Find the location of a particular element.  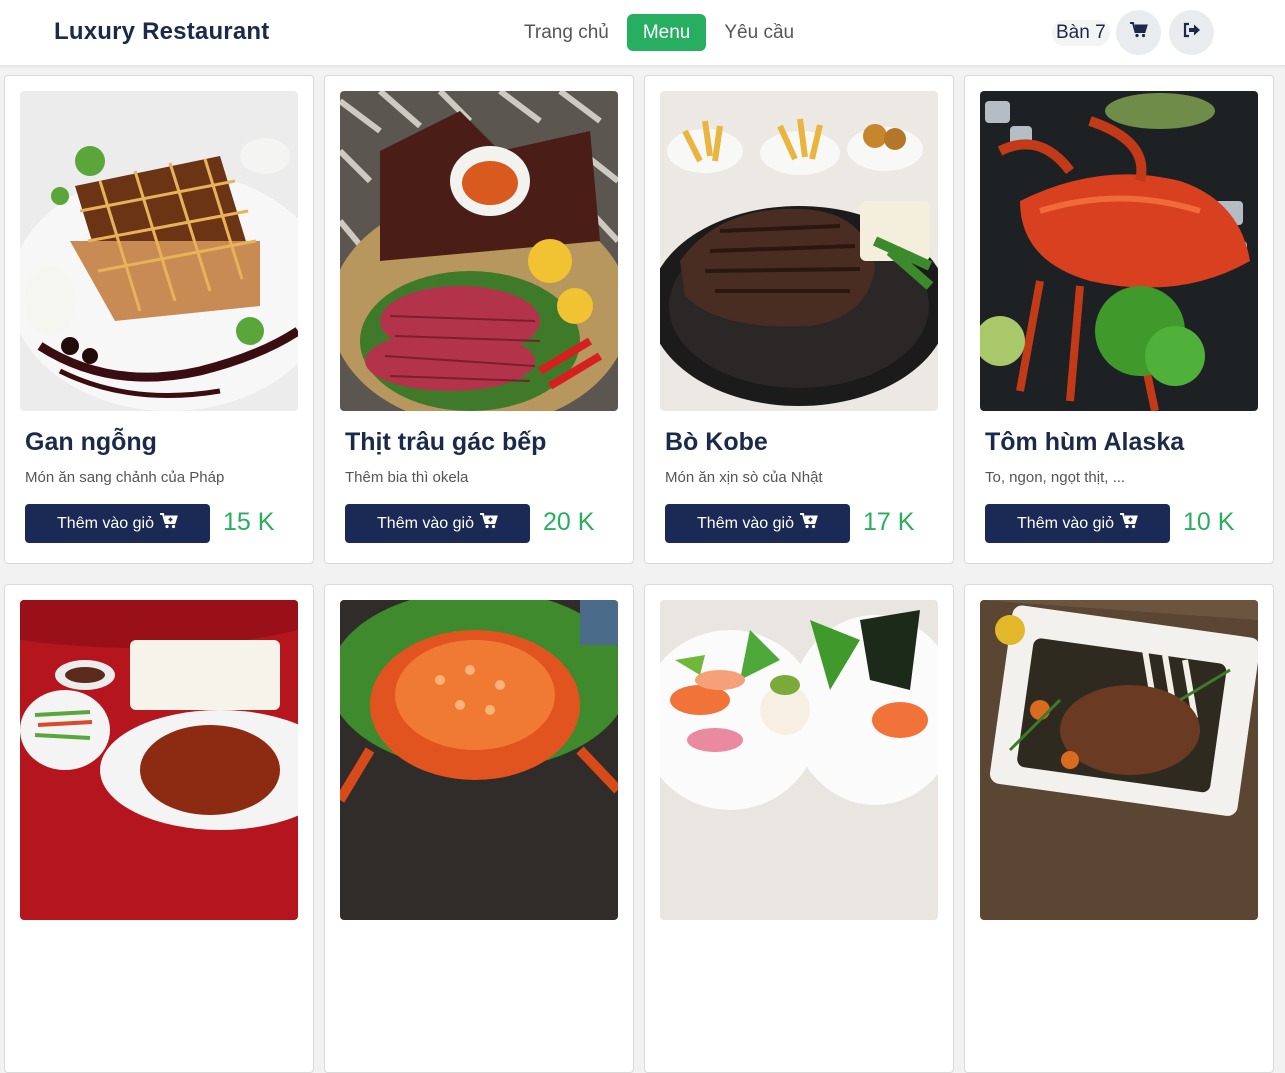

table-number-label: Bàn 7 is located at coordinates (1081, 33).